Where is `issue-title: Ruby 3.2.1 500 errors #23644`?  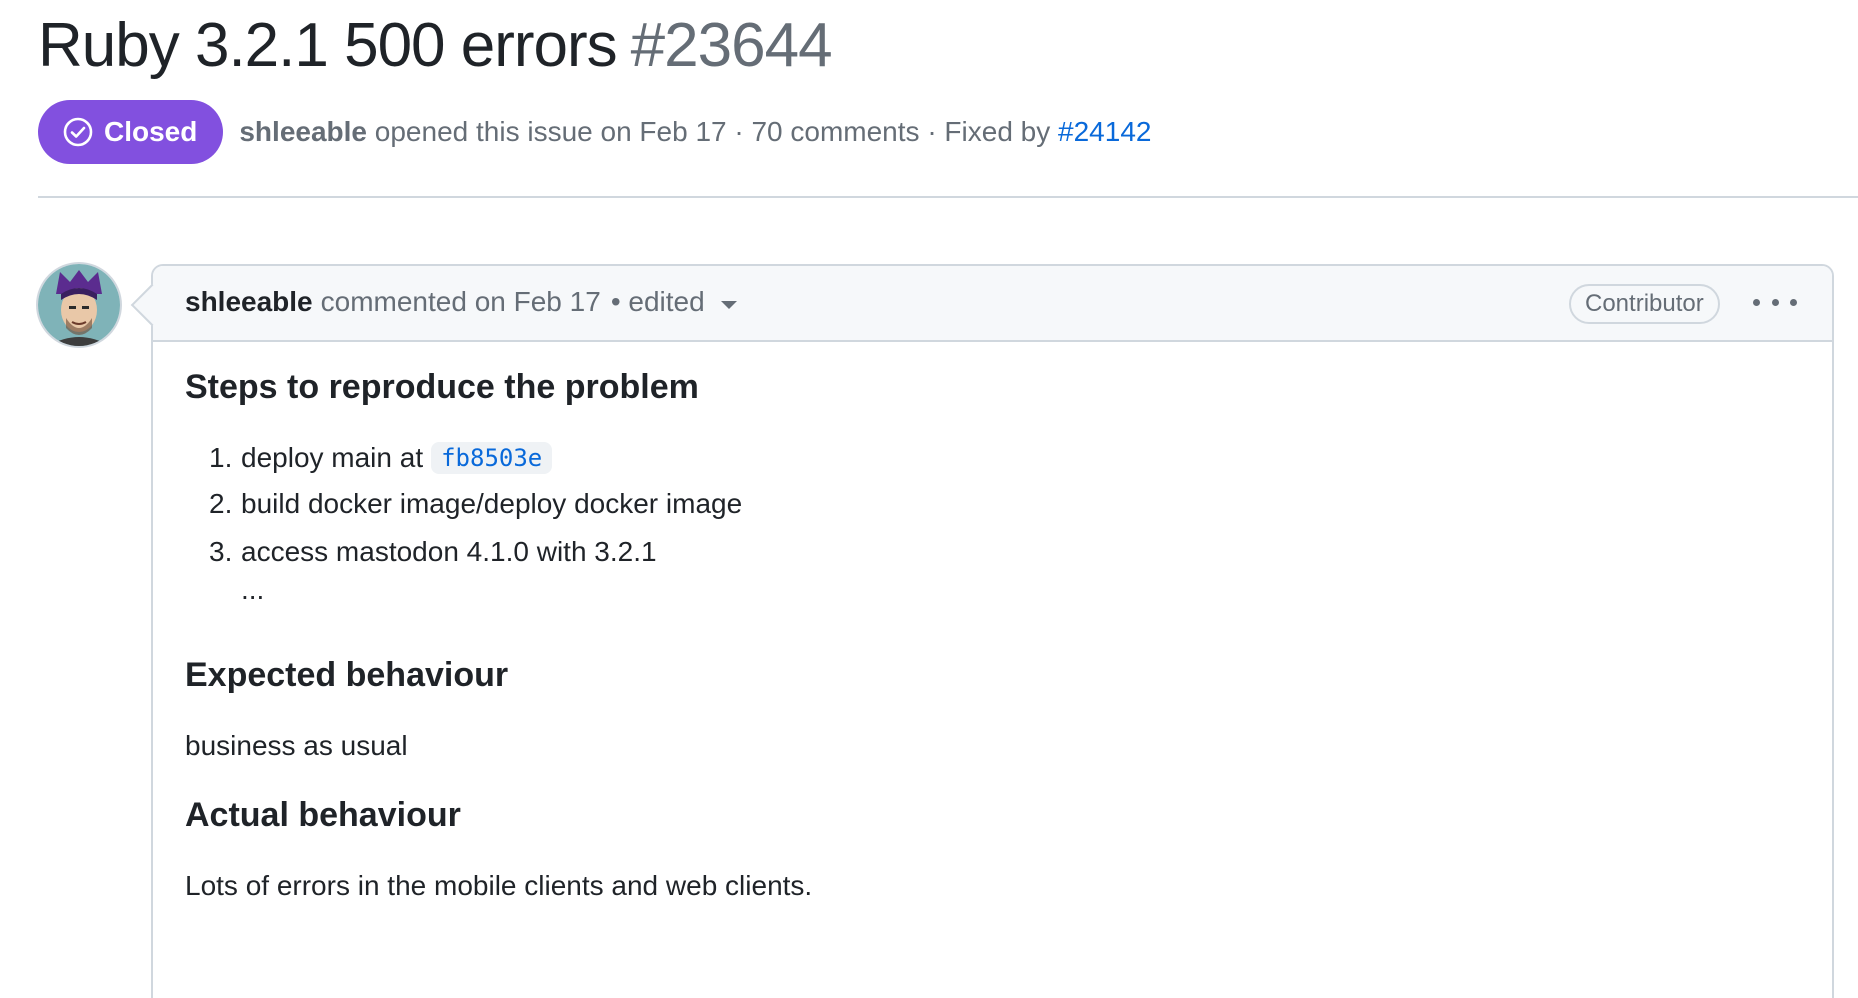 issue-title: Ruby 3.2.1 500 errors #23644 is located at coordinates (435, 46).